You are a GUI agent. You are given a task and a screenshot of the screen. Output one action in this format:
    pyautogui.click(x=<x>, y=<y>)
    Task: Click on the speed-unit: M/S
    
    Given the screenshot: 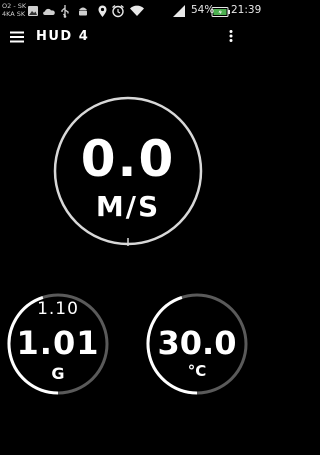 What is the action you would take?
    pyautogui.click(x=128, y=206)
    